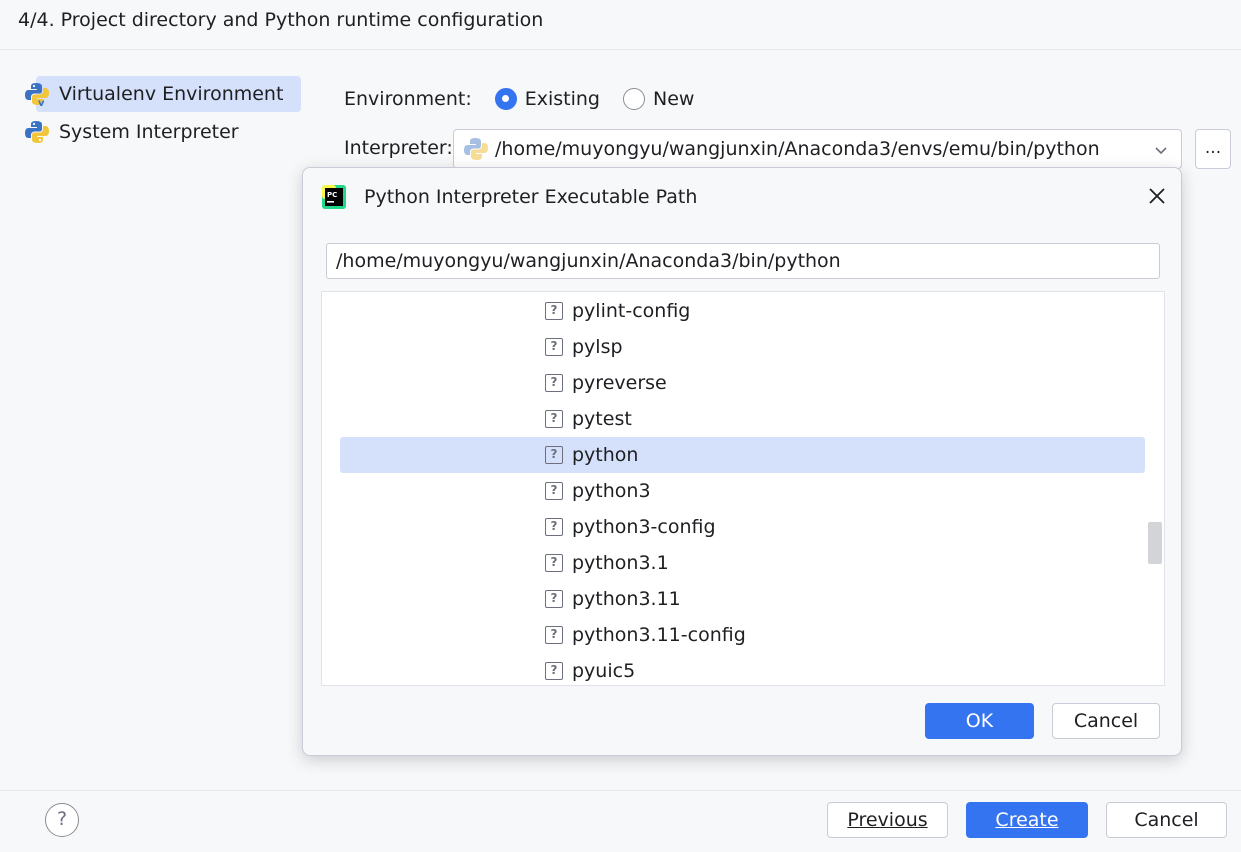 This screenshot has height=852, width=1241. What do you see at coordinates (979, 721) in the screenshot?
I see `ok-button: OK` at bounding box center [979, 721].